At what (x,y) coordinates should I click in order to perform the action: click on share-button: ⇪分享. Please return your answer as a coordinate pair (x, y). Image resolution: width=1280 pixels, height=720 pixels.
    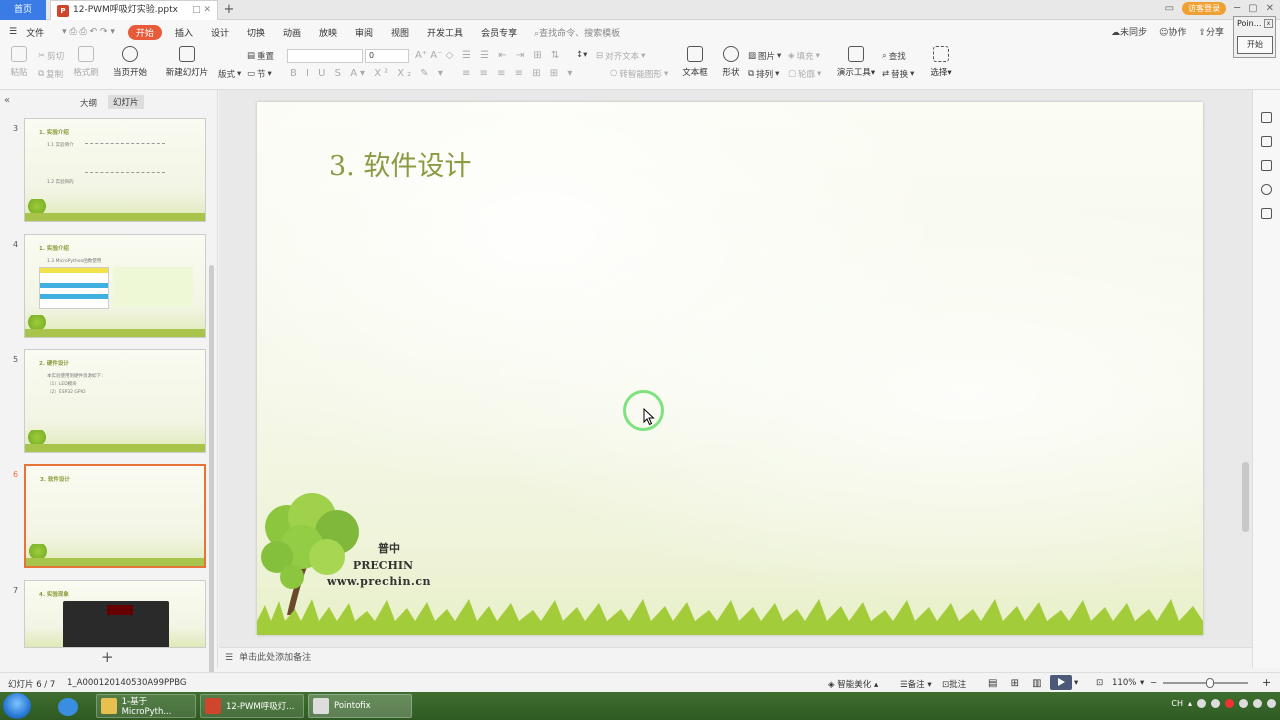
    Looking at the image, I should click on (1211, 31).